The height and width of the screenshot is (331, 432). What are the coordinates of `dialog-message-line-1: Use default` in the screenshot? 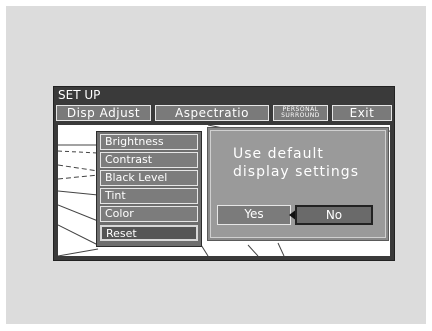 It's located at (278, 154).